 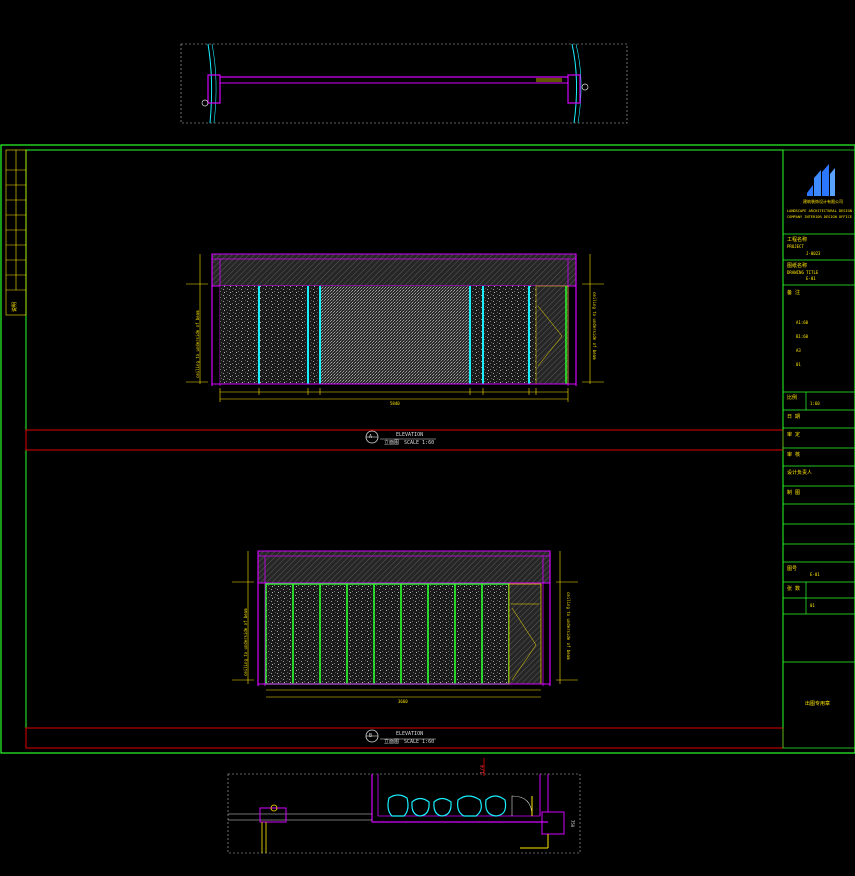 What do you see at coordinates (792, 398) in the screenshot?
I see `scale-label: 比例` at bounding box center [792, 398].